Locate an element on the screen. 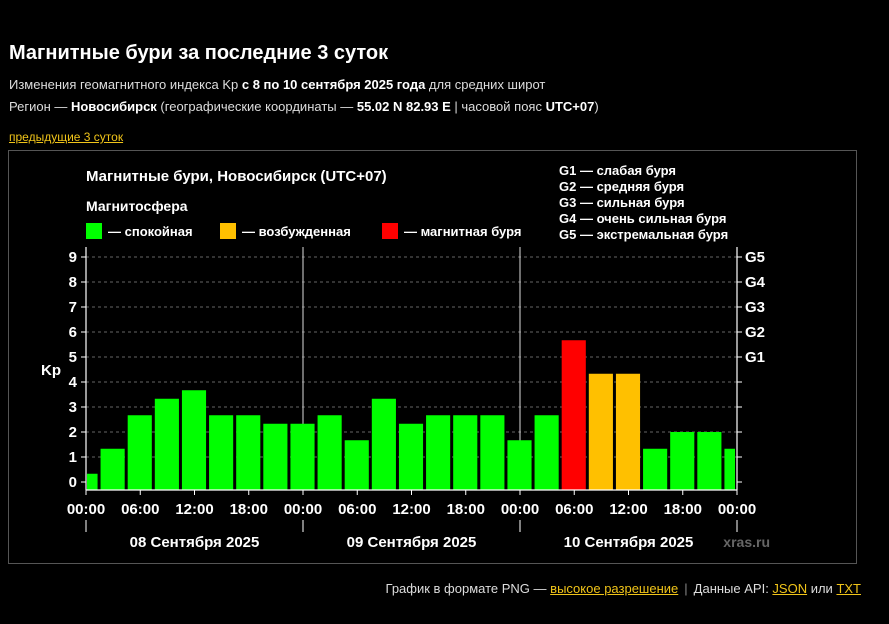  y-tick-label: 9 is located at coordinates (73, 257).